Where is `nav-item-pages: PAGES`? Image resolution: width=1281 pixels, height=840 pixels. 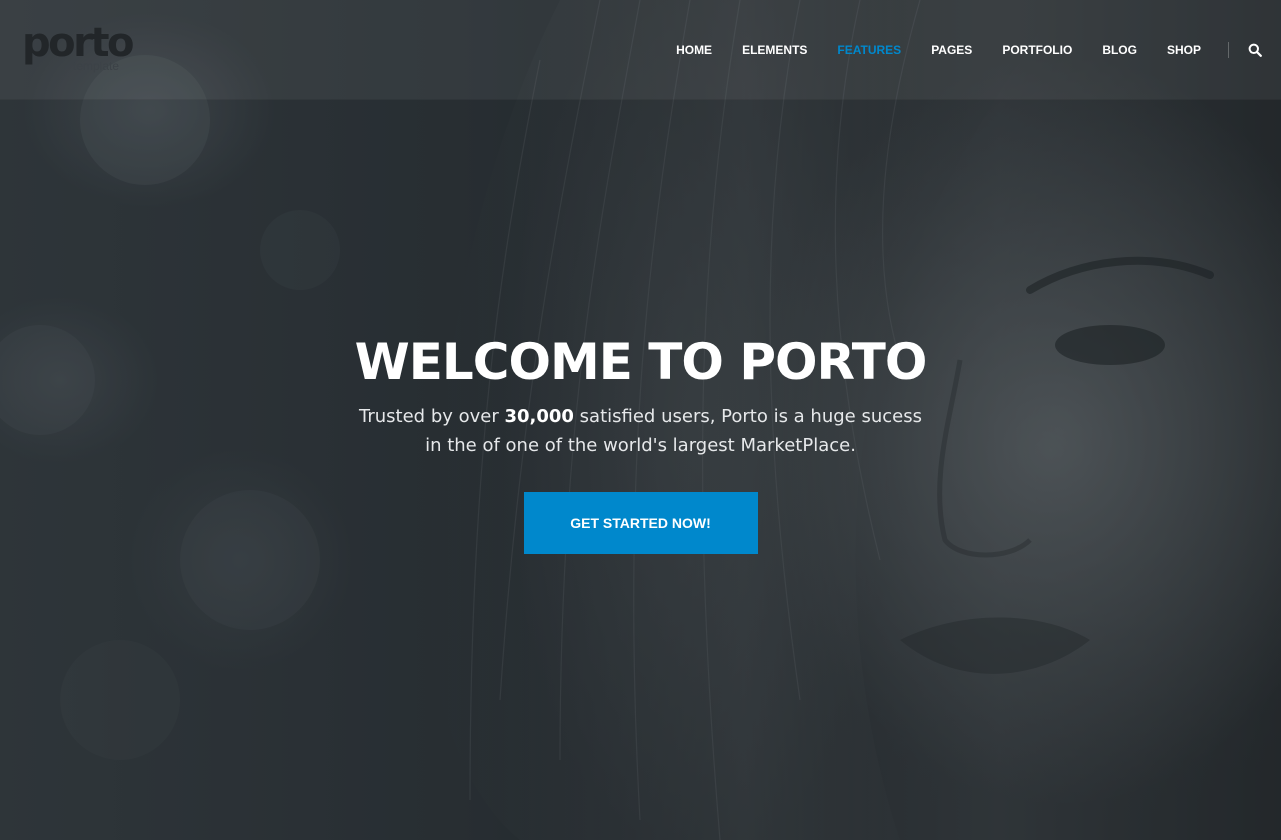
nav-item-pages: PAGES is located at coordinates (951, 50).